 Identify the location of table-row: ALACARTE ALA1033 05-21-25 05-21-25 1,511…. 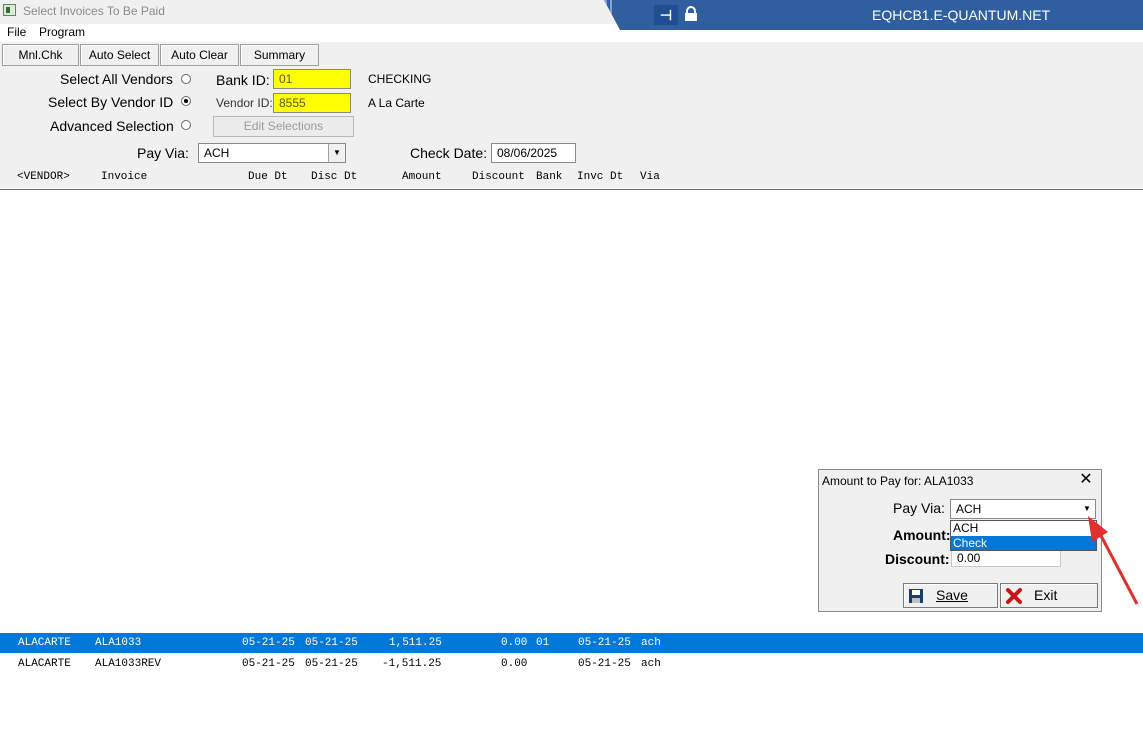
(571, 643).